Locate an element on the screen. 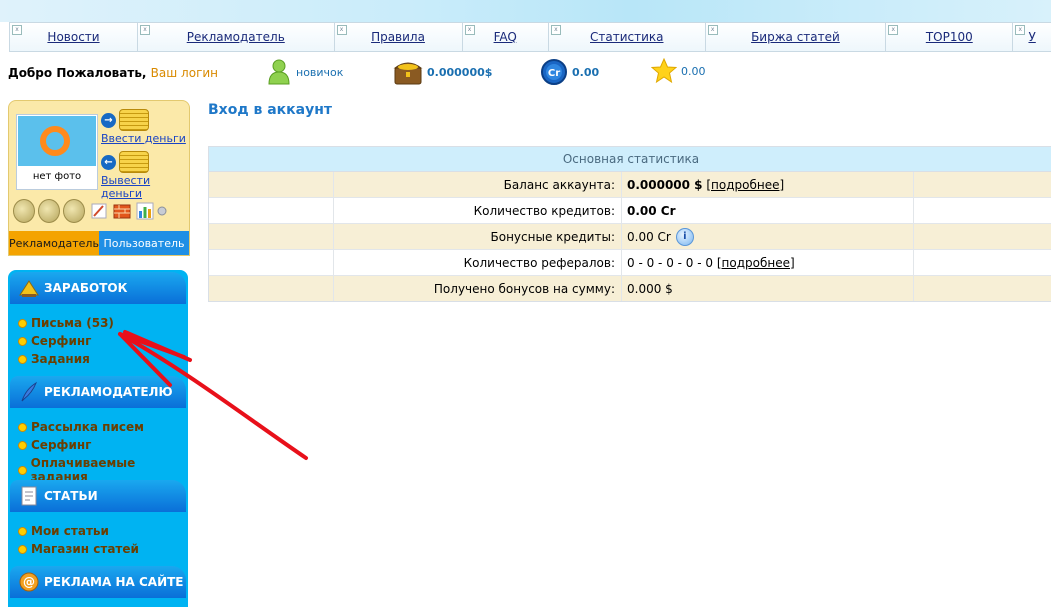 The image size is (1051, 607). section-advertisers: РЕКЛАМОДАТЕЛЮ is located at coordinates (98, 392).